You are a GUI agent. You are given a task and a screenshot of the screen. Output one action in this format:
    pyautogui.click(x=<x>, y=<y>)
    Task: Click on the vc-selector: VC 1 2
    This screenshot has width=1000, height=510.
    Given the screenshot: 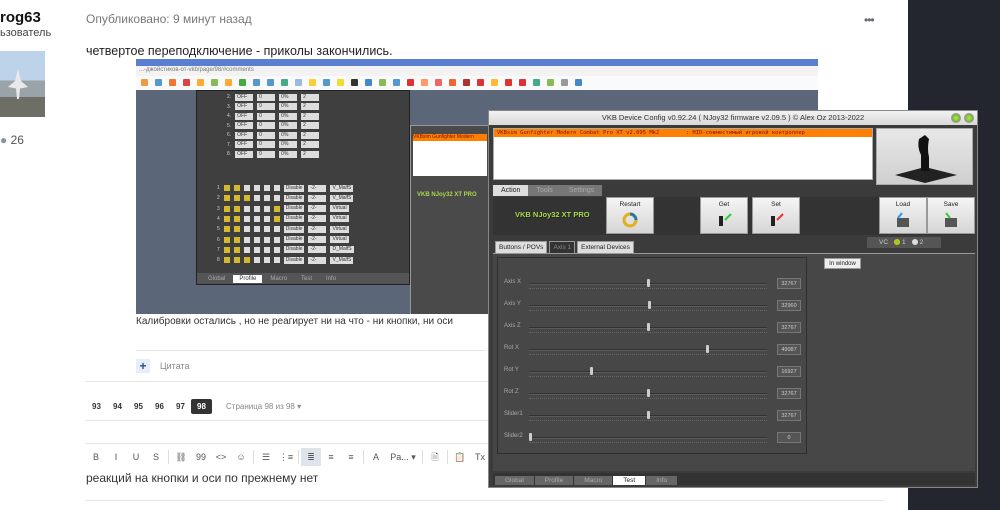 What is the action you would take?
    pyautogui.click(x=904, y=242)
    